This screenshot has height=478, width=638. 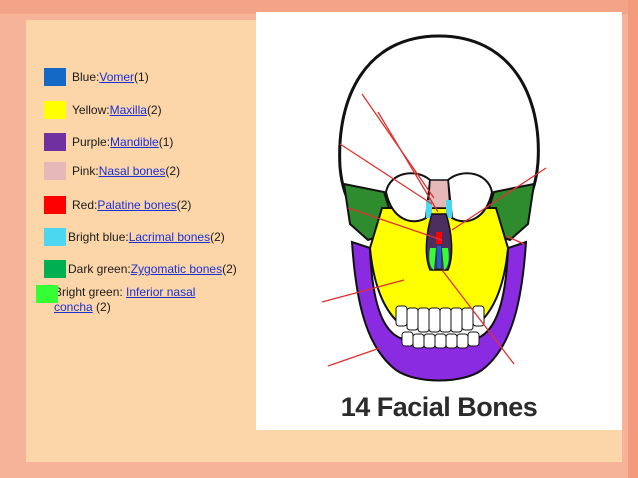 I want to click on legend-link-mandible: Mandible, so click(x=134, y=142).